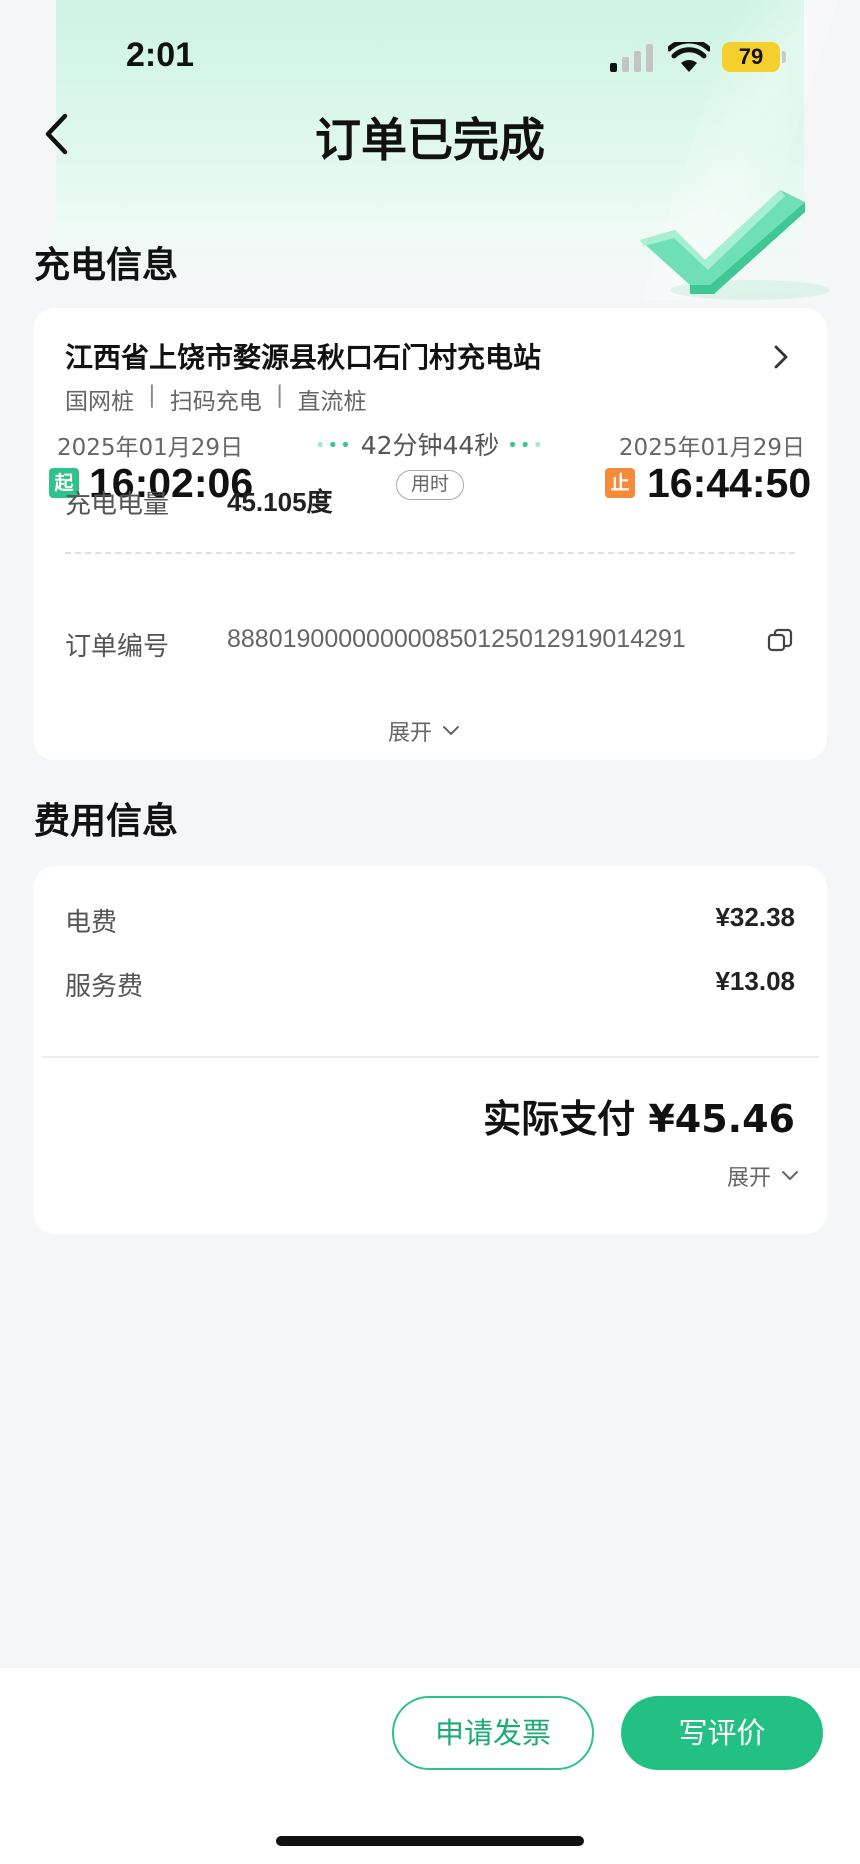  I want to click on energy-label: 充电电量, so click(117, 505).